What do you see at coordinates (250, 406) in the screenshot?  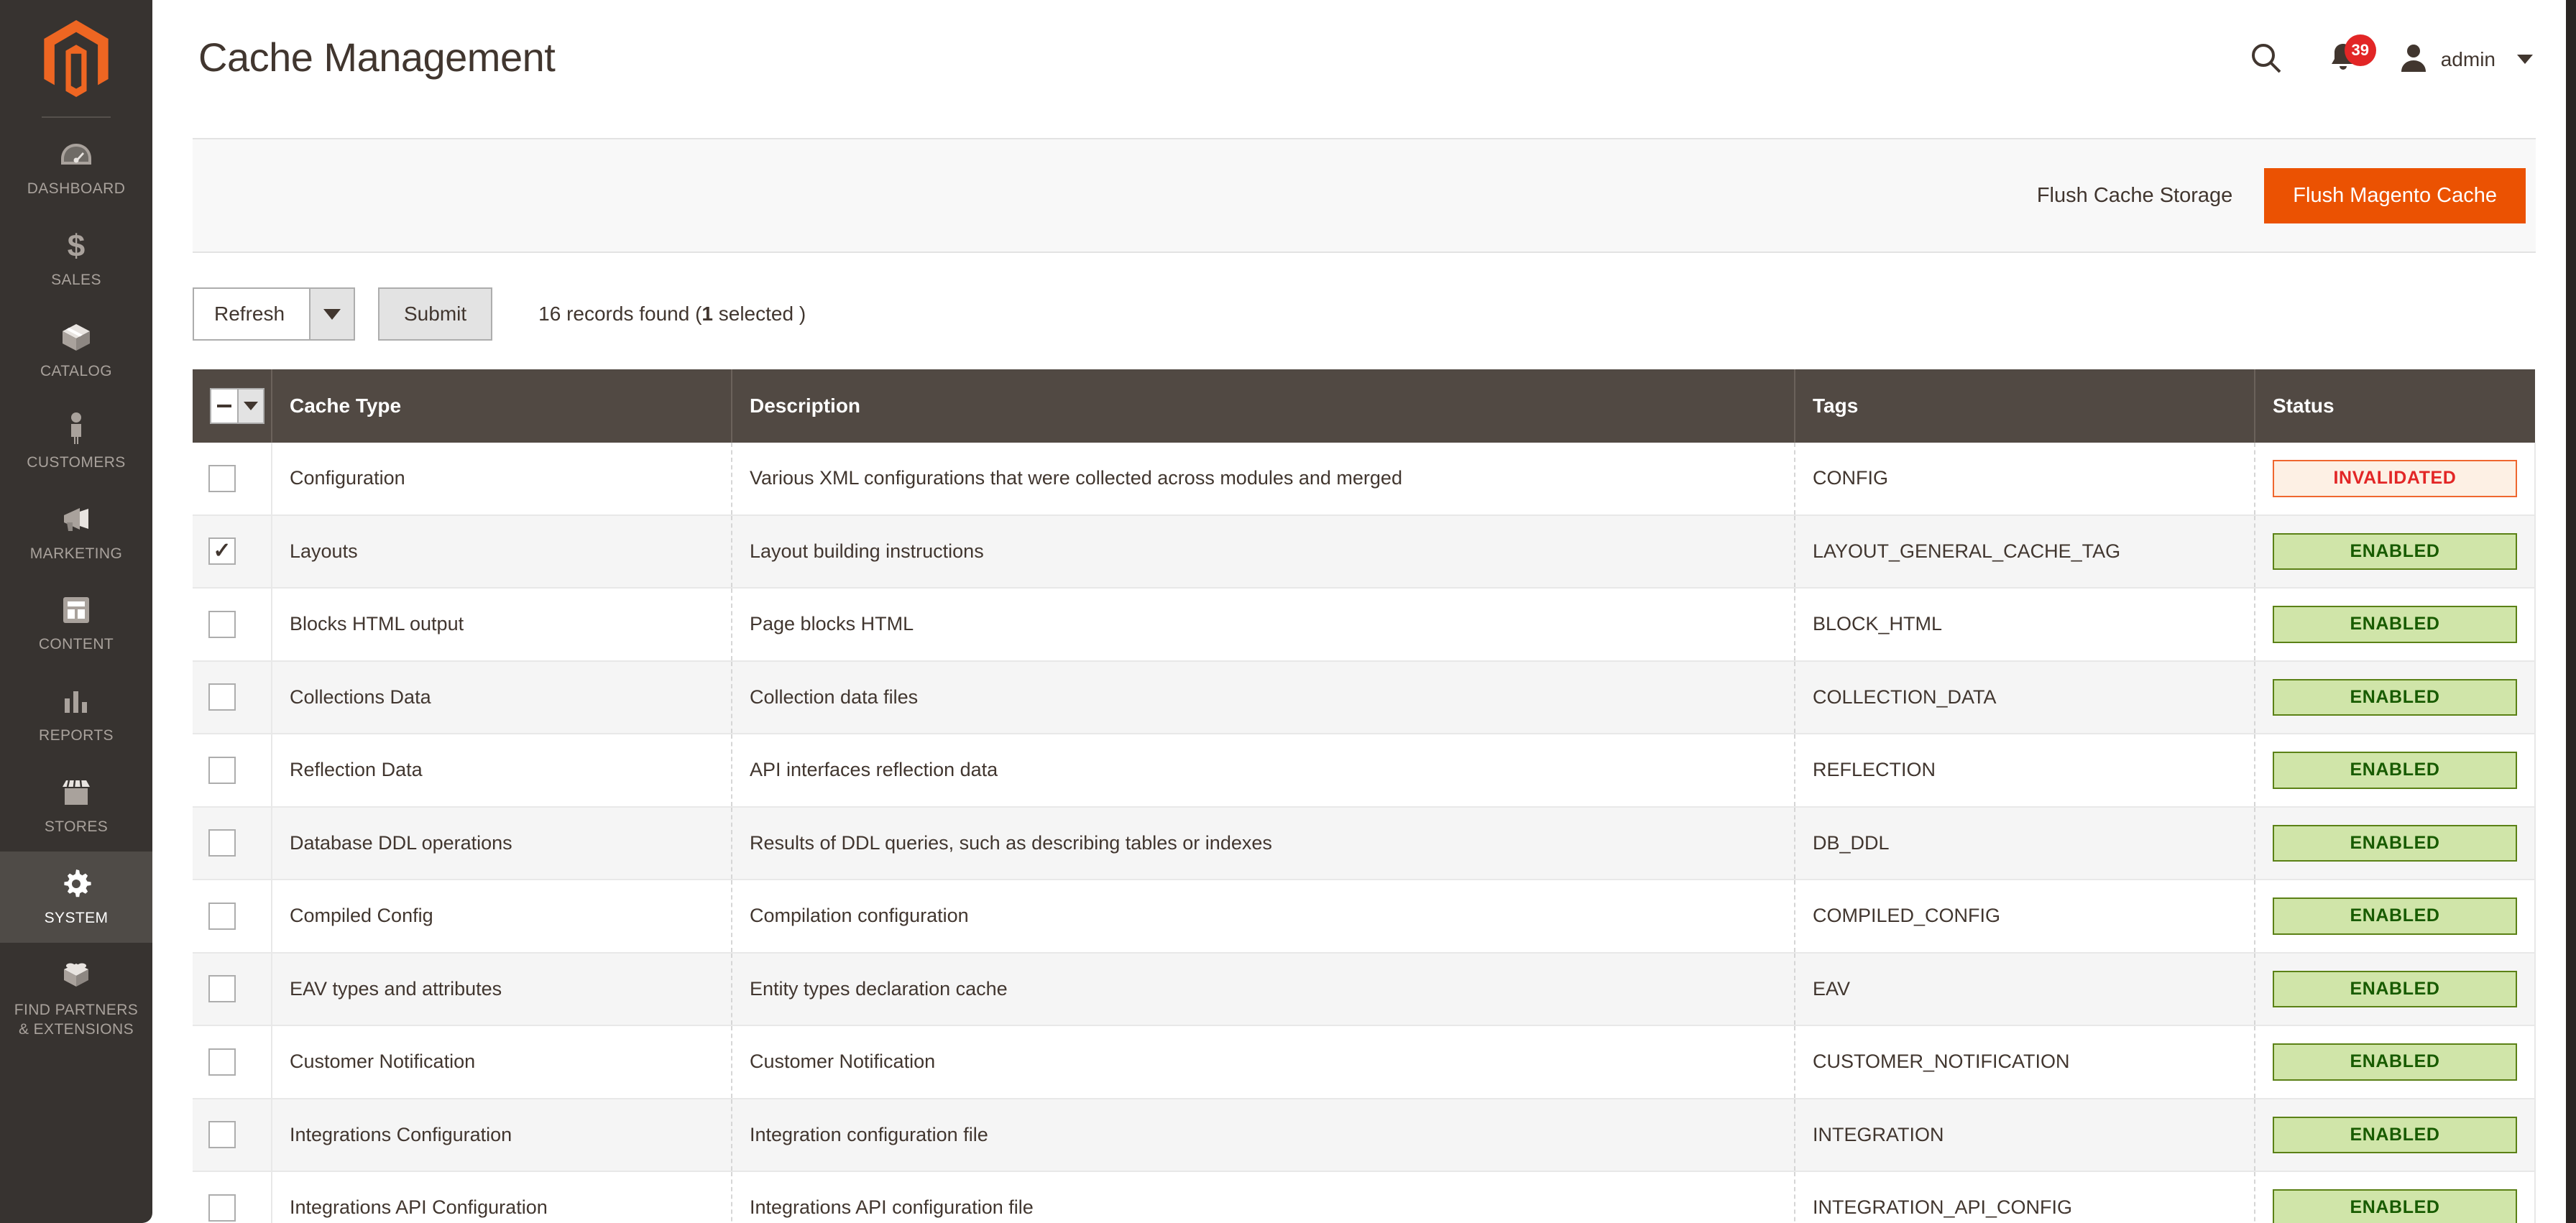 I see `select-all-dropdown-arrow` at bounding box center [250, 406].